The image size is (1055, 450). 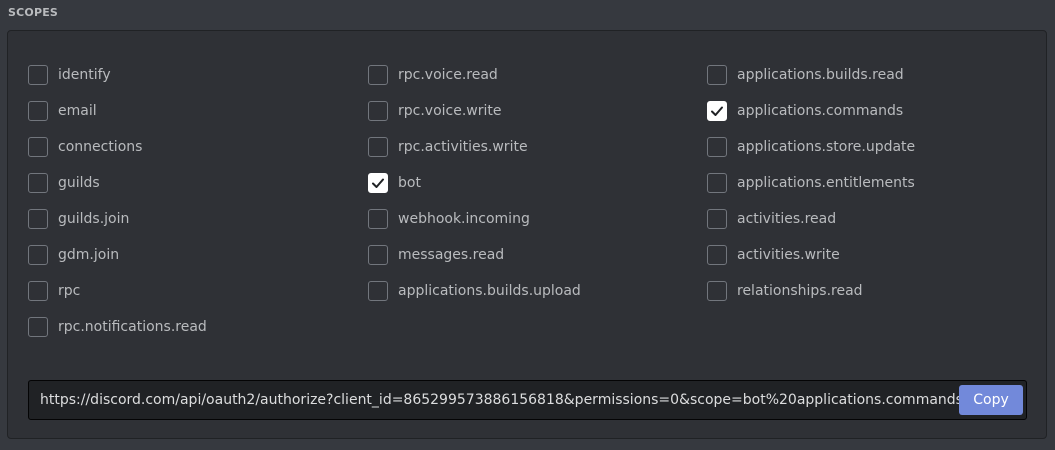 I want to click on scope-label: applications.commands, so click(x=820, y=111).